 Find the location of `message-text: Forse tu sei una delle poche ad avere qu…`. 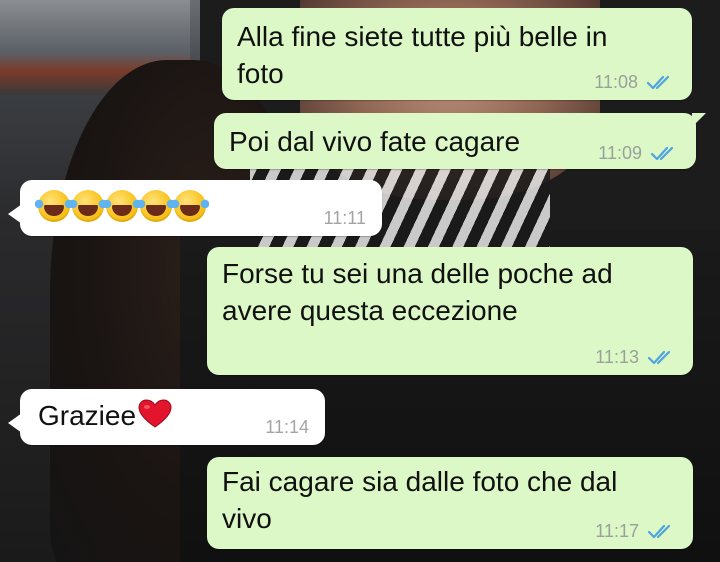

message-text: Forse tu sei una delle poche ad avere qu… is located at coordinates (417, 292).